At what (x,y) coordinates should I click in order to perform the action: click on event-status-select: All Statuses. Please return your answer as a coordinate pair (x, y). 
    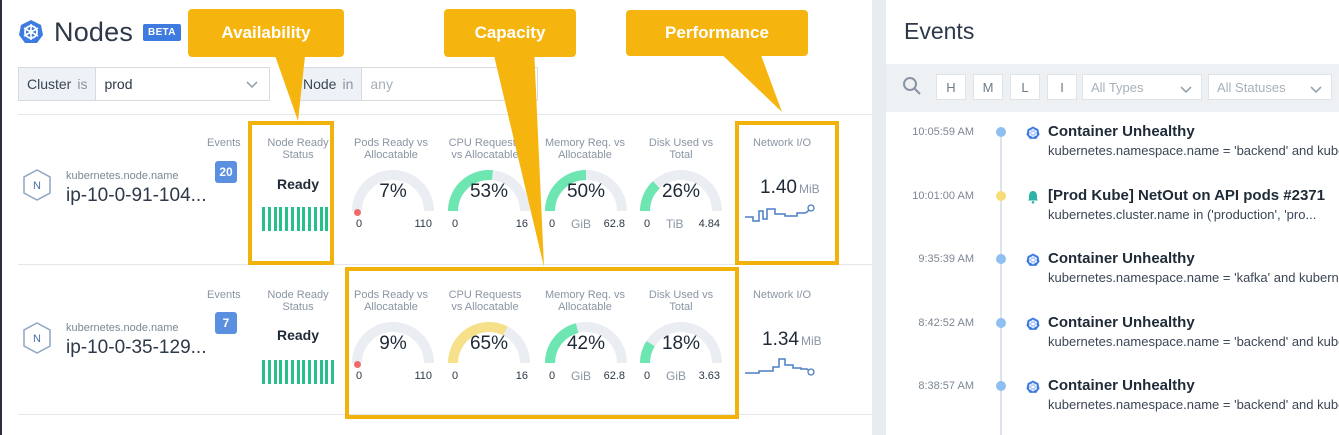
    Looking at the image, I should click on (1270, 87).